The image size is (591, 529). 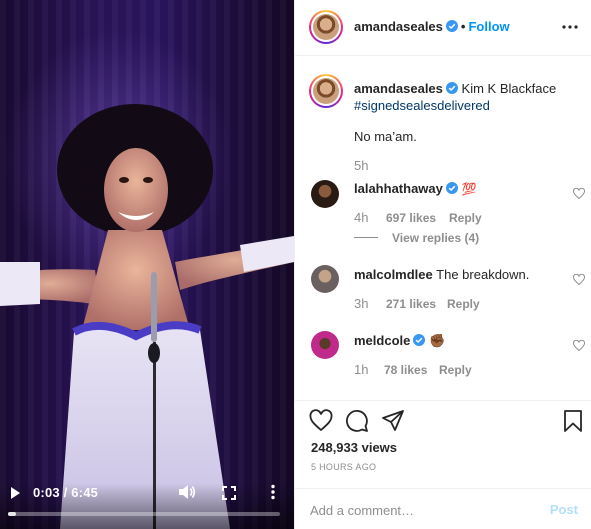 What do you see at coordinates (570, 27) in the screenshot?
I see `more-horizontal-icon` at bounding box center [570, 27].